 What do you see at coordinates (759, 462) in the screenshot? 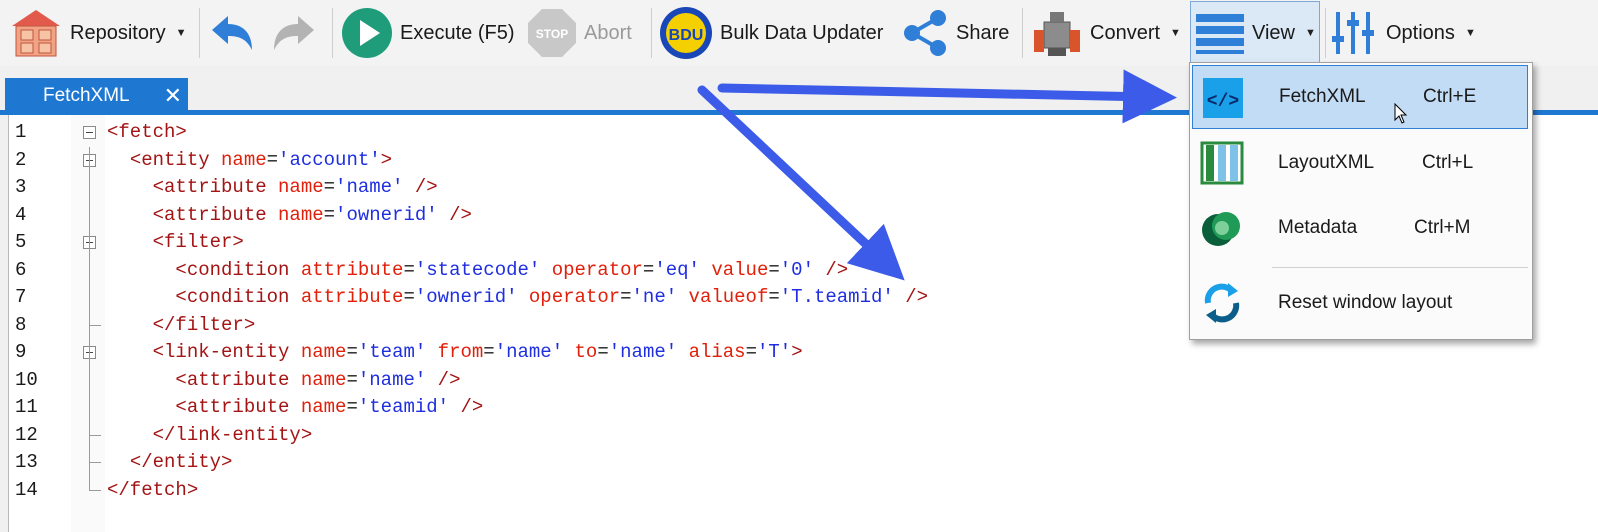
I see `code-line: 13 </entity>` at bounding box center [759, 462].